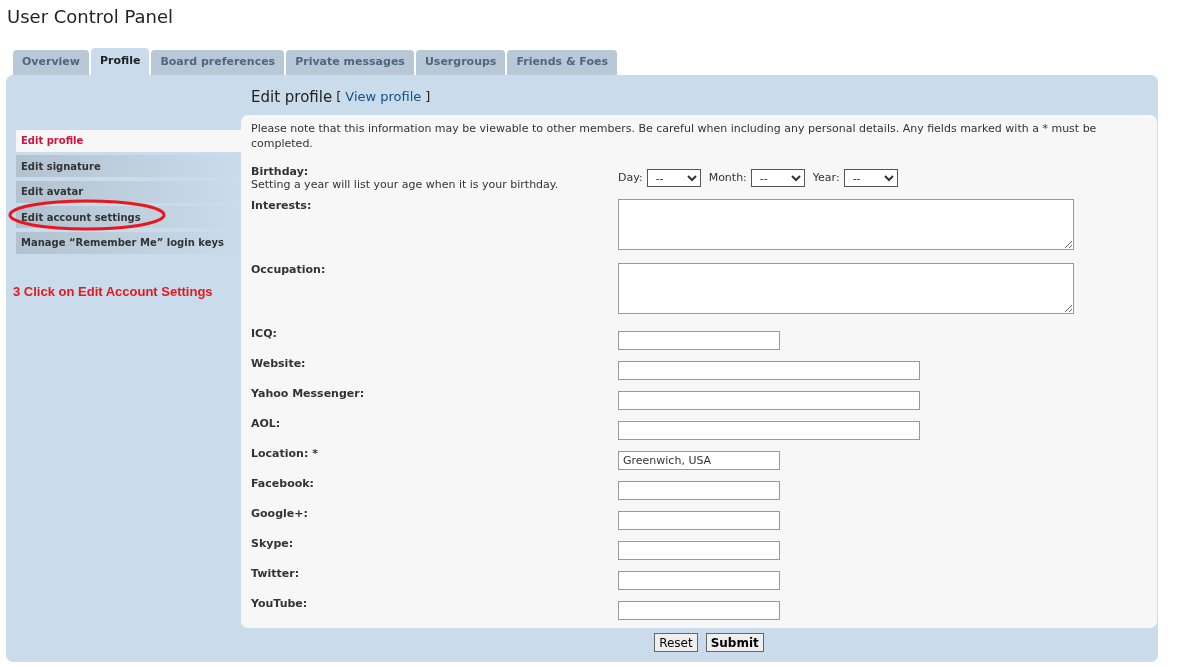  Describe the element at coordinates (264, 333) in the screenshot. I see `field-label: ICQ:` at that location.